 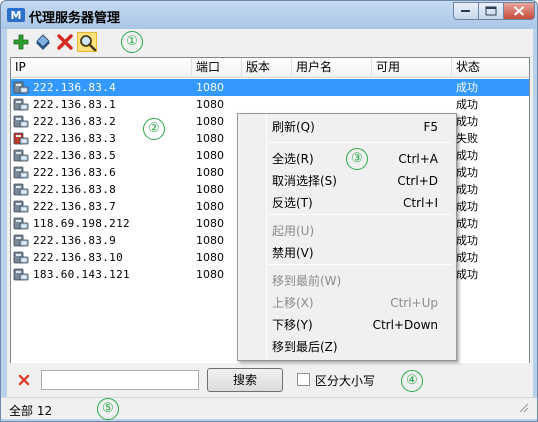 What do you see at coordinates (347, 127) in the screenshot?
I see `menu-item: 刷新(Q) F5` at bounding box center [347, 127].